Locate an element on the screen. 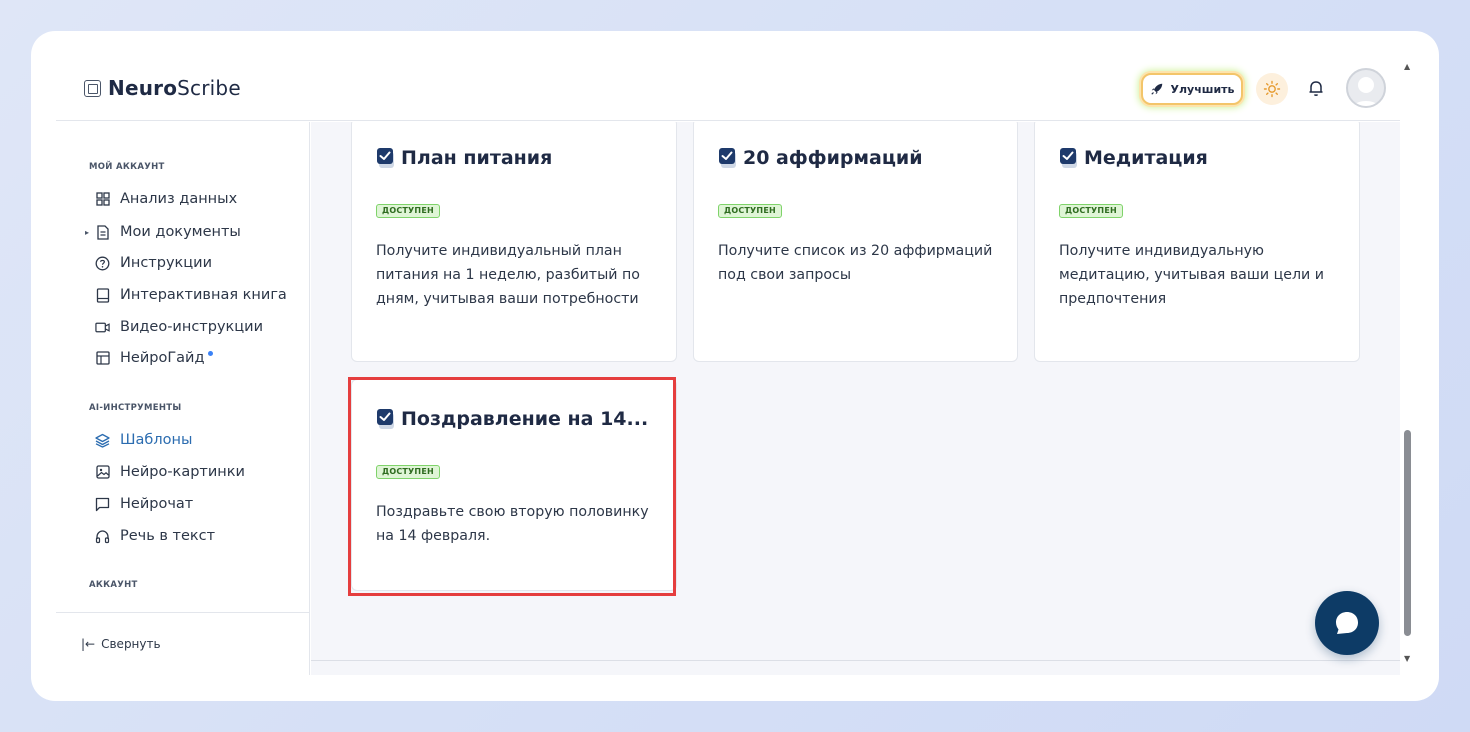 Image resolution: width=1470 pixels, height=732 pixels. content-divider is located at coordinates (855, 660).